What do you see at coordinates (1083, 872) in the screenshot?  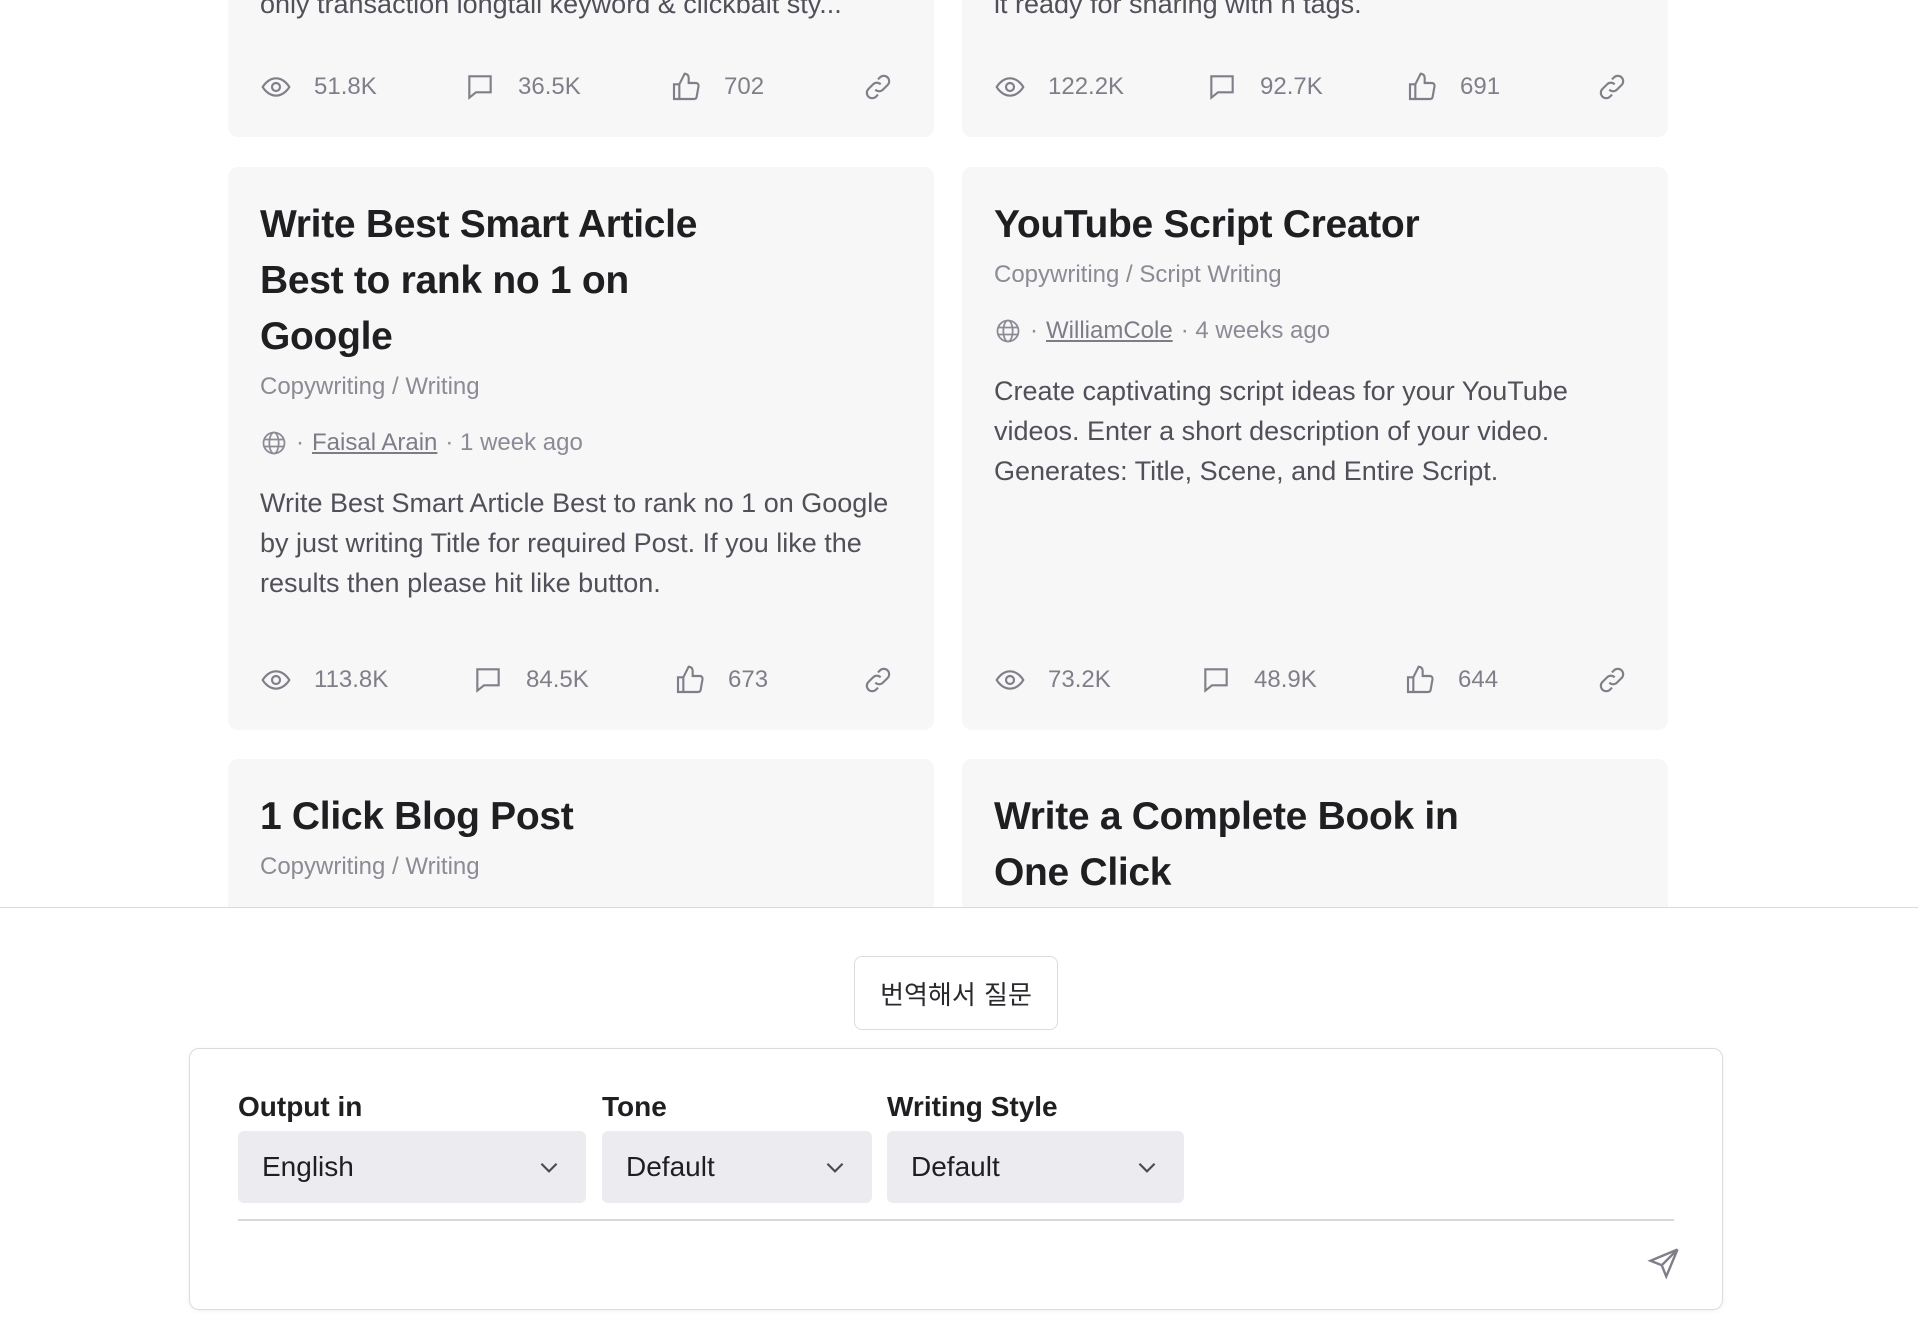 I see `card-title-line: One Click` at bounding box center [1083, 872].